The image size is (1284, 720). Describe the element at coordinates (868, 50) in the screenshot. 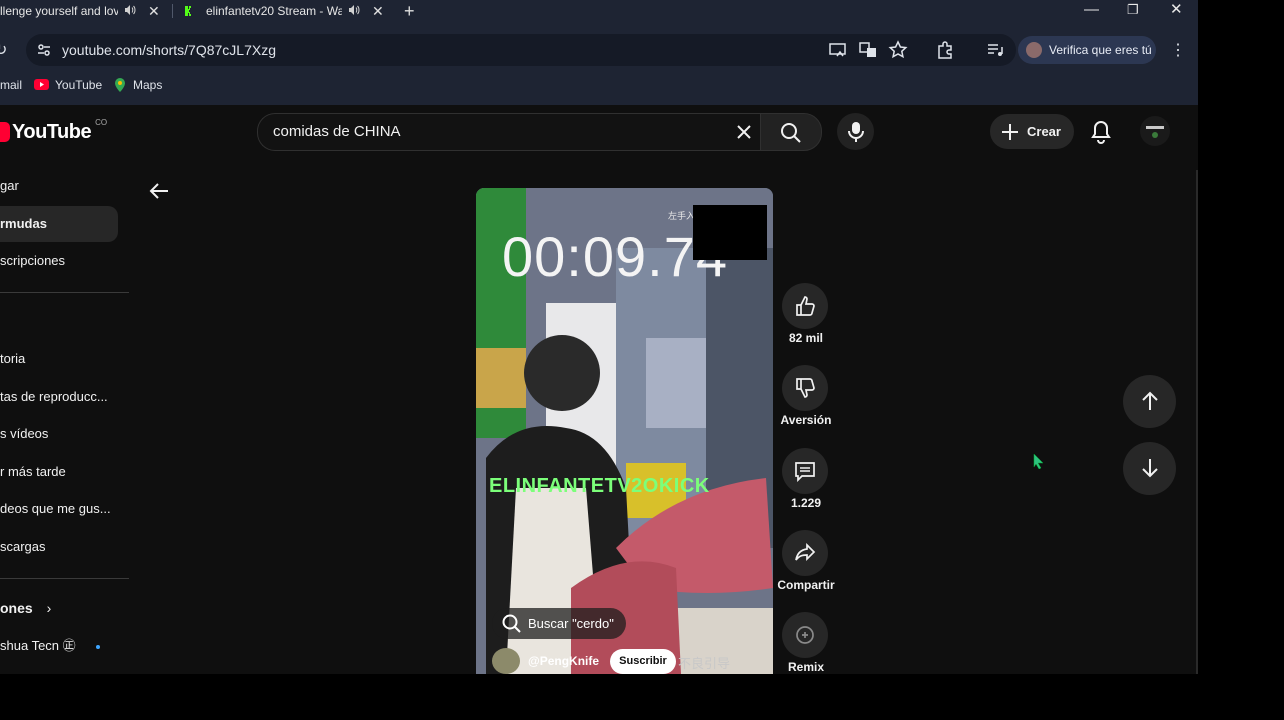

I see `translate-icon` at that location.